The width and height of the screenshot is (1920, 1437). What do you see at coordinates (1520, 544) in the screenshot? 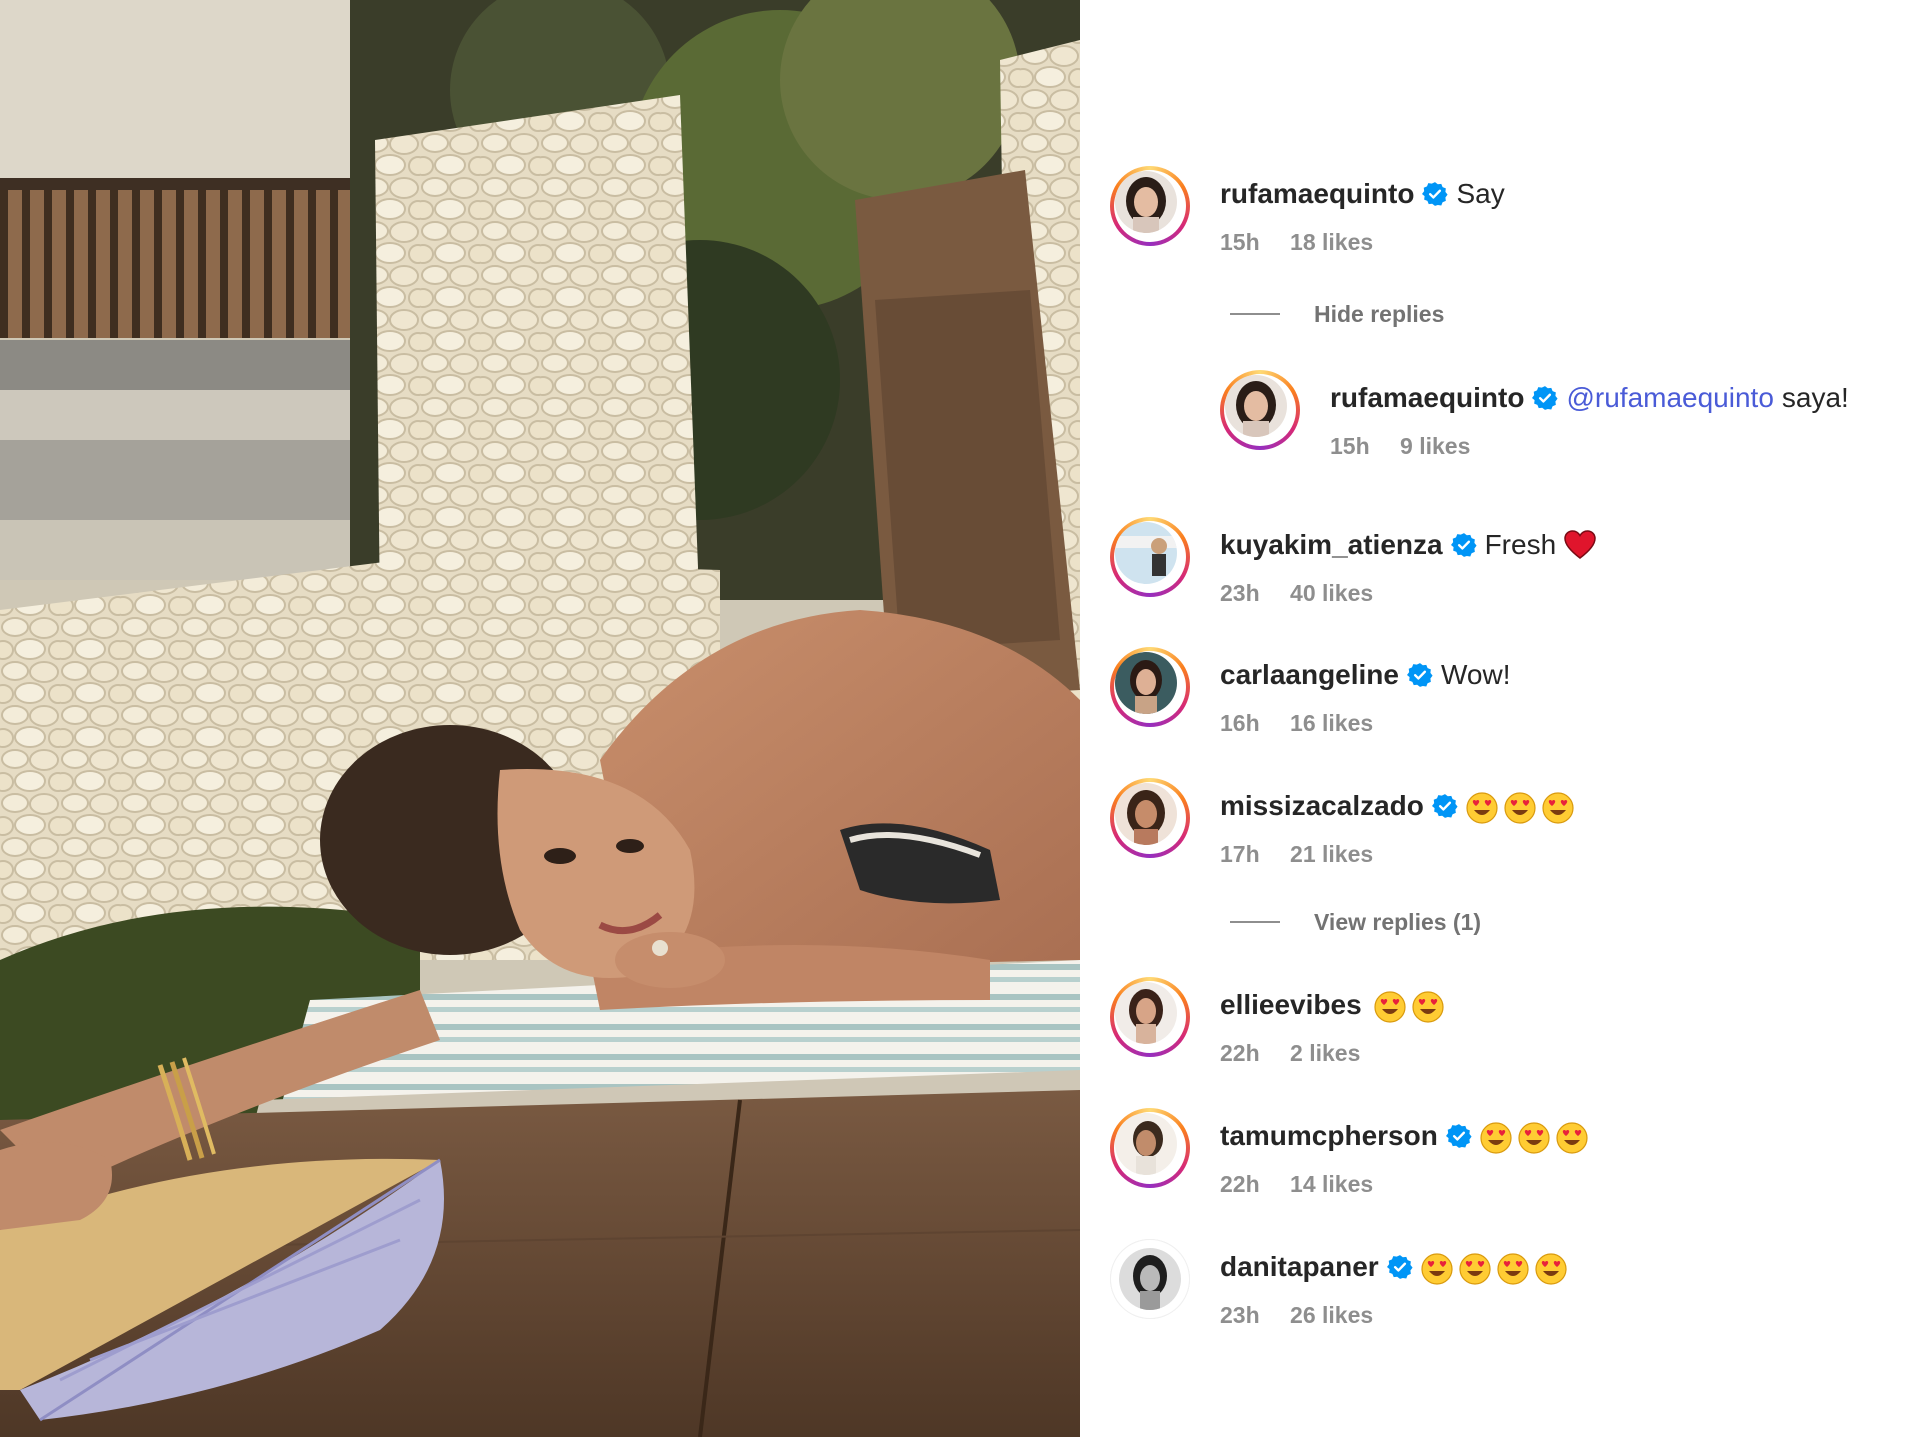
I see `comment-text: Fresh` at bounding box center [1520, 544].